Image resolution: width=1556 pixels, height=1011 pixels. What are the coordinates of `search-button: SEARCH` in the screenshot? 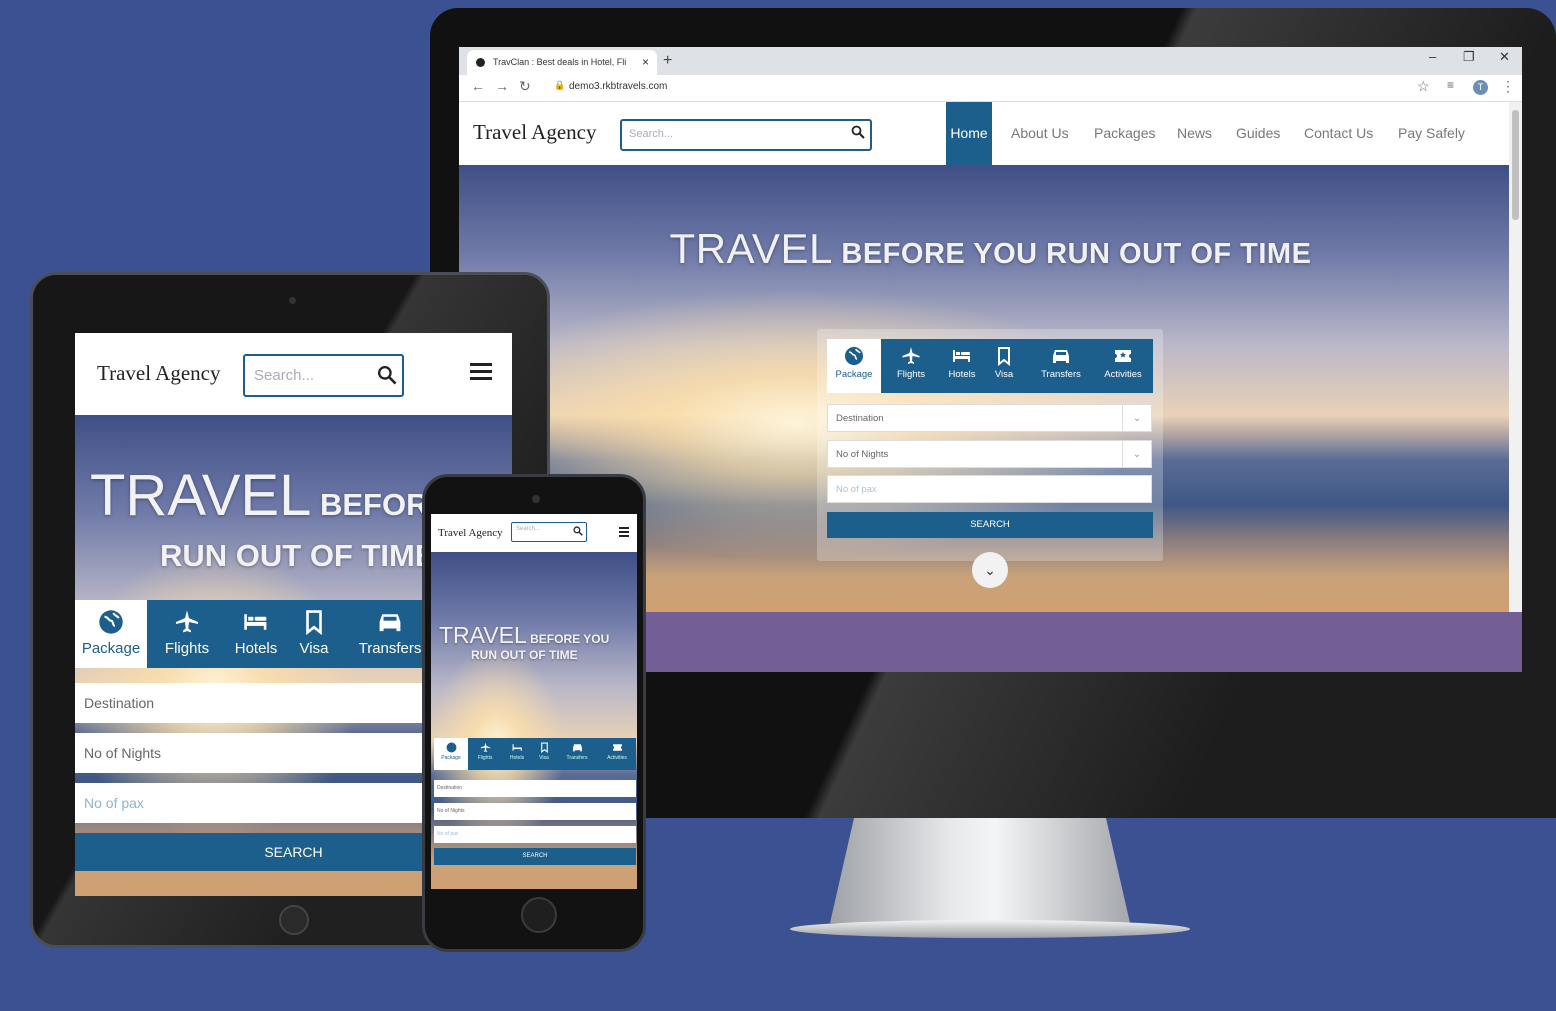 It's located at (990, 525).